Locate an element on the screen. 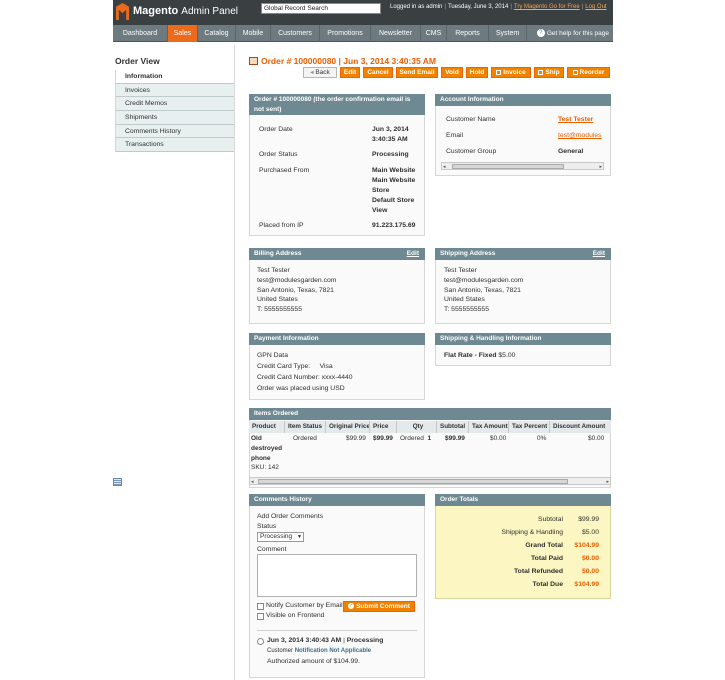  account-scrollbar: ◂ ▸ is located at coordinates (522, 166).